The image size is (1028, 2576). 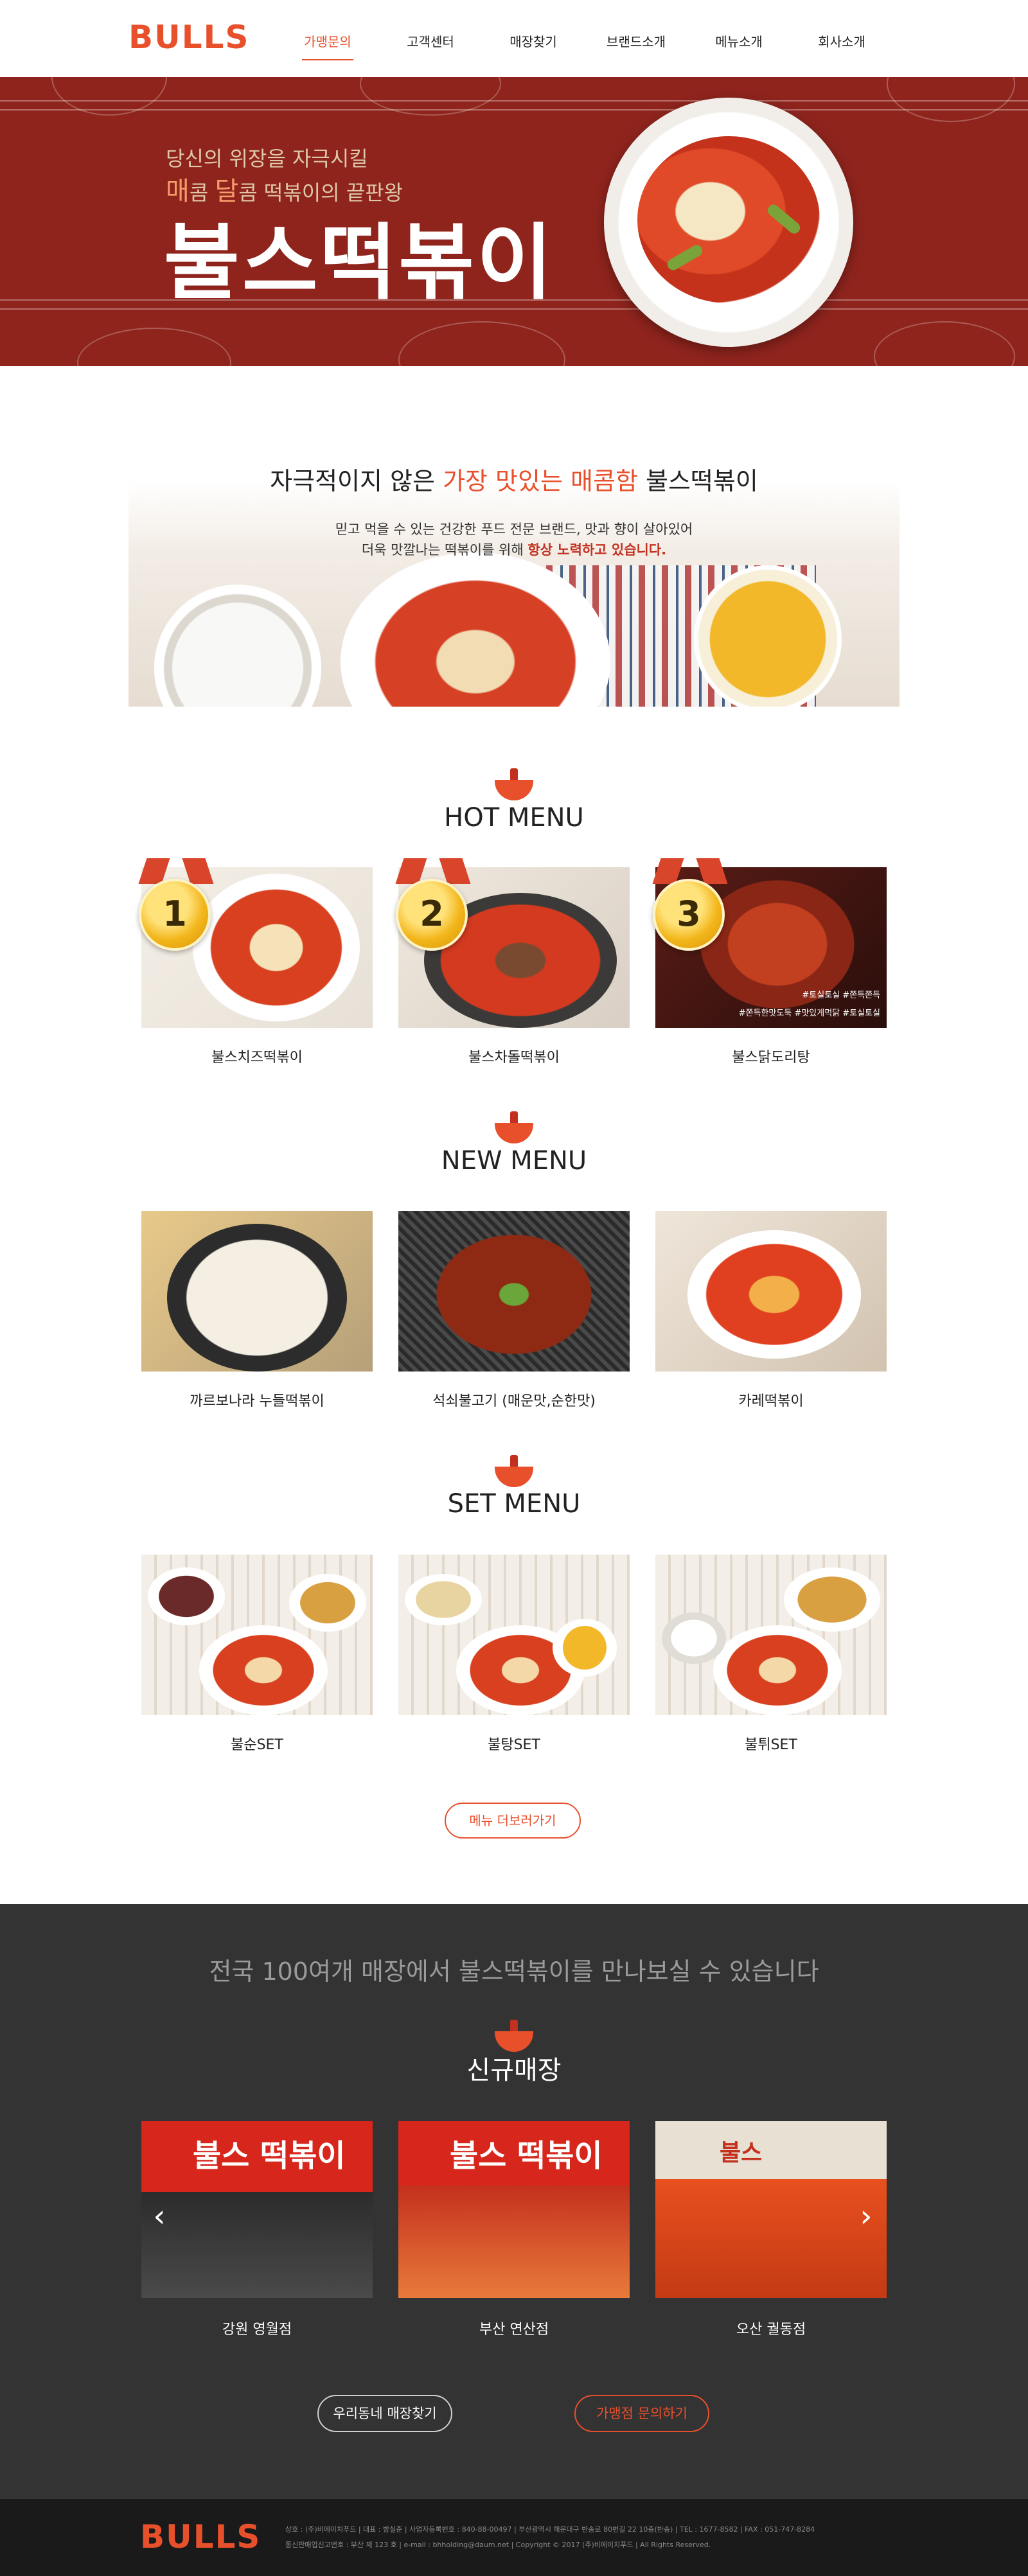 What do you see at coordinates (359, 263) in the screenshot?
I see `hero-title: 불스떡볶이` at bounding box center [359, 263].